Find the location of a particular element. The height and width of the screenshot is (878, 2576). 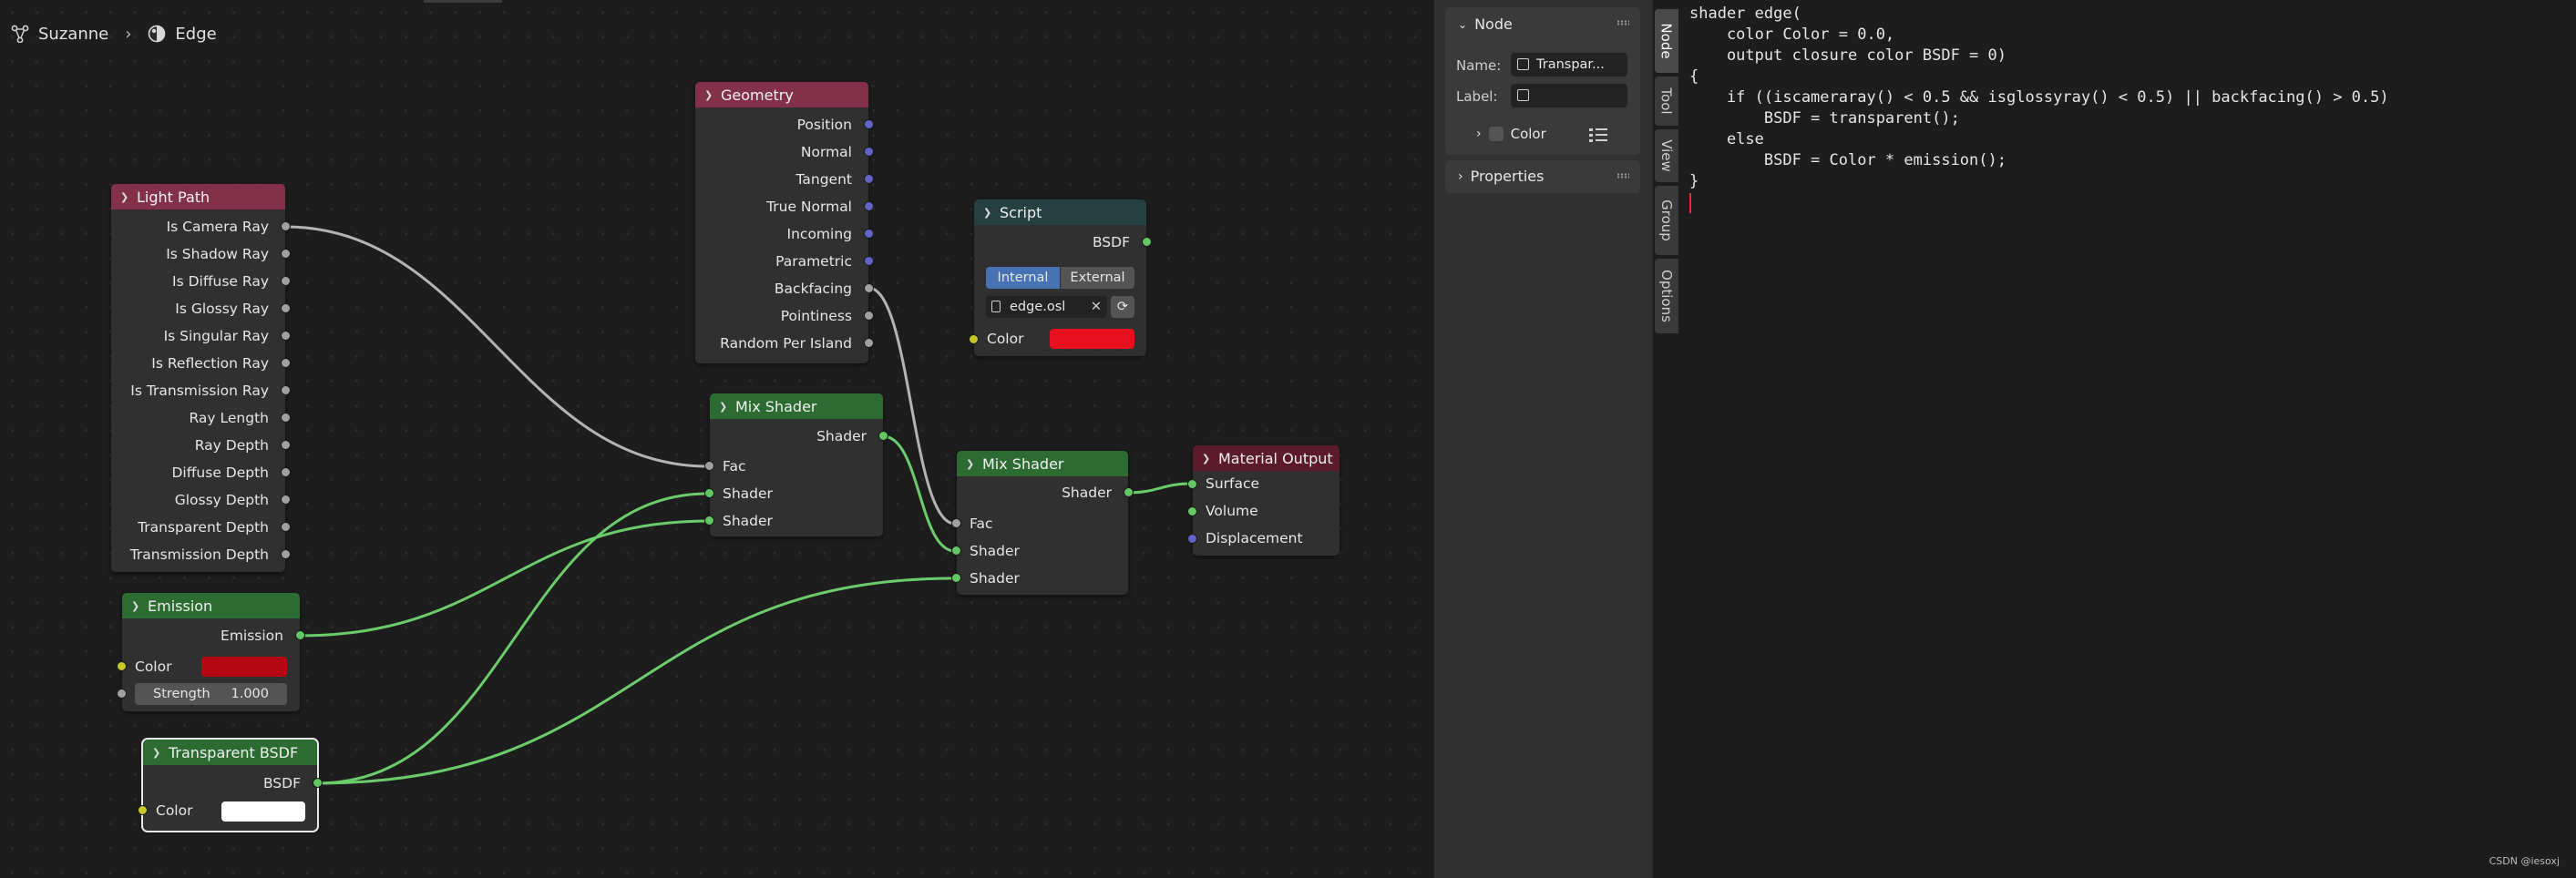

node-header: ❯ Emission is located at coordinates (211, 605).